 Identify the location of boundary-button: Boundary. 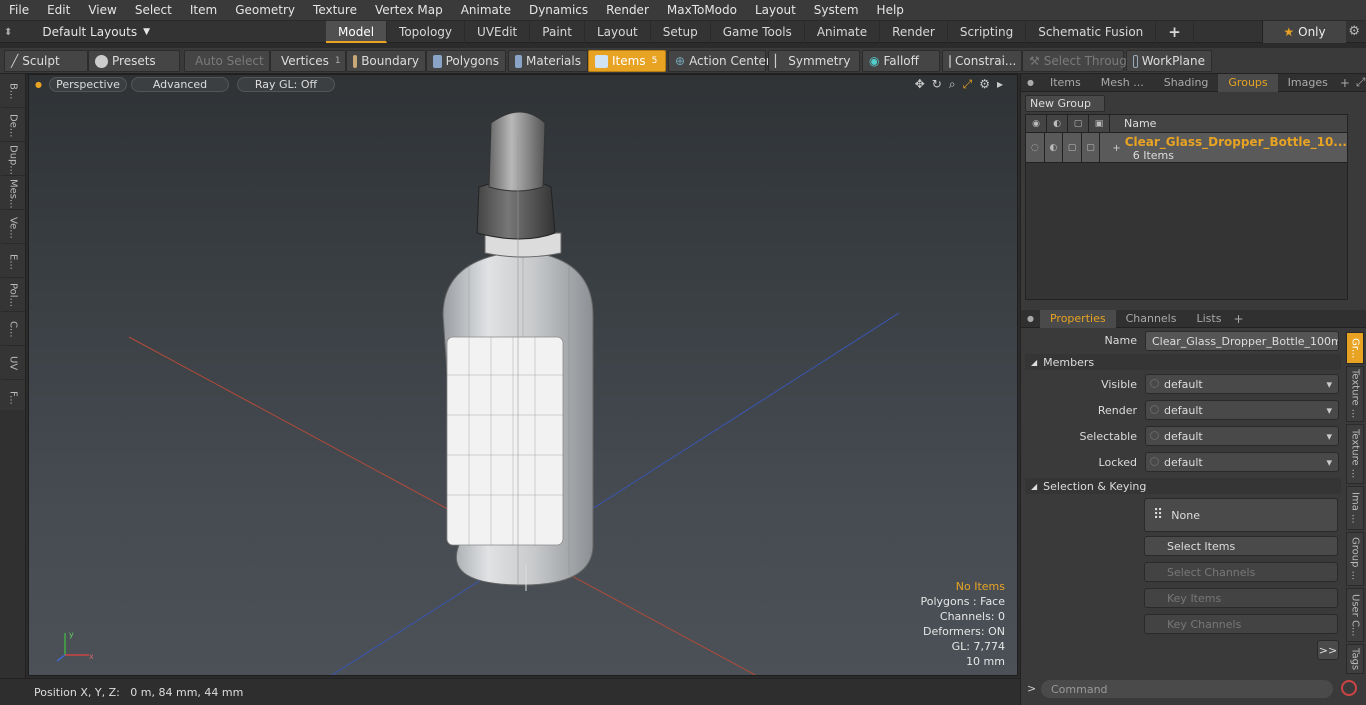
(386, 61).